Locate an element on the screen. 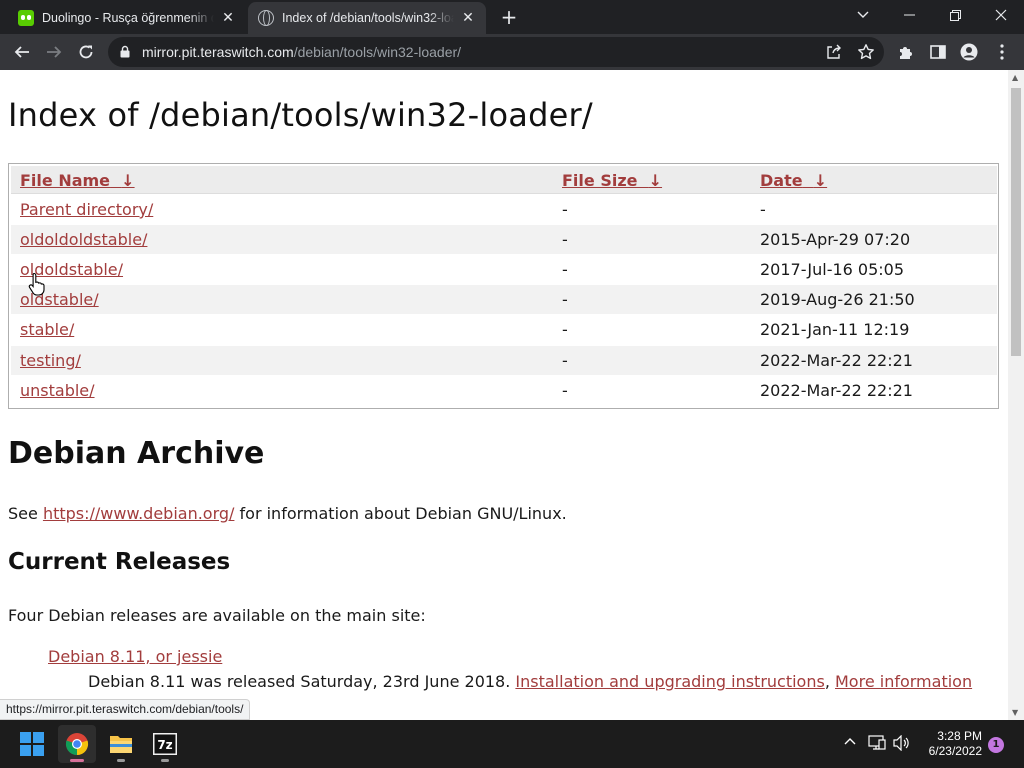 The width and height of the screenshot is (1024, 768). sort-by-size-link: File Size ↓ is located at coordinates (612, 180).